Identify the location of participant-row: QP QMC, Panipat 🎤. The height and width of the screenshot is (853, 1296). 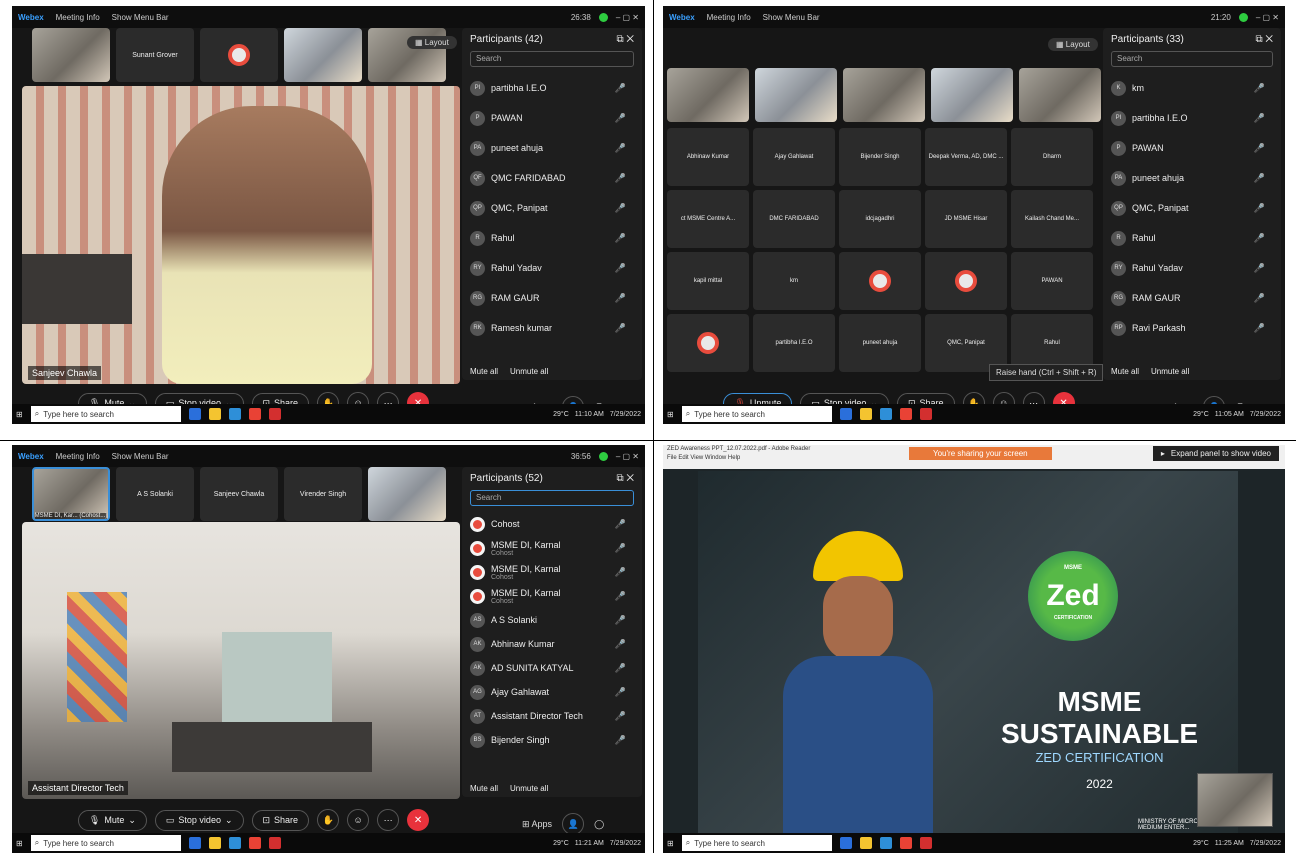
(1192, 208).